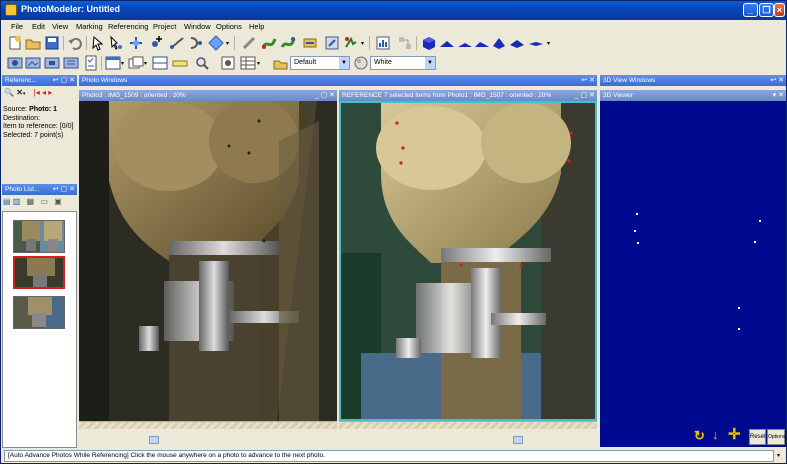 The image size is (787, 464). What do you see at coordinates (779, 10) in the screenshot?
I see `close-button: ×` at bounding box center [779, 10].